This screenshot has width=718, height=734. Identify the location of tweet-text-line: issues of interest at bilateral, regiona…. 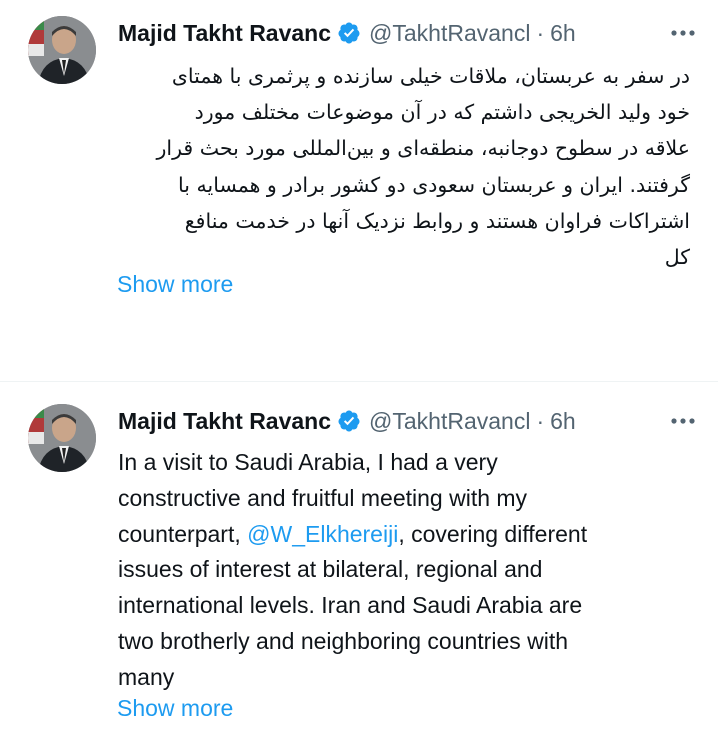
(330, 569).